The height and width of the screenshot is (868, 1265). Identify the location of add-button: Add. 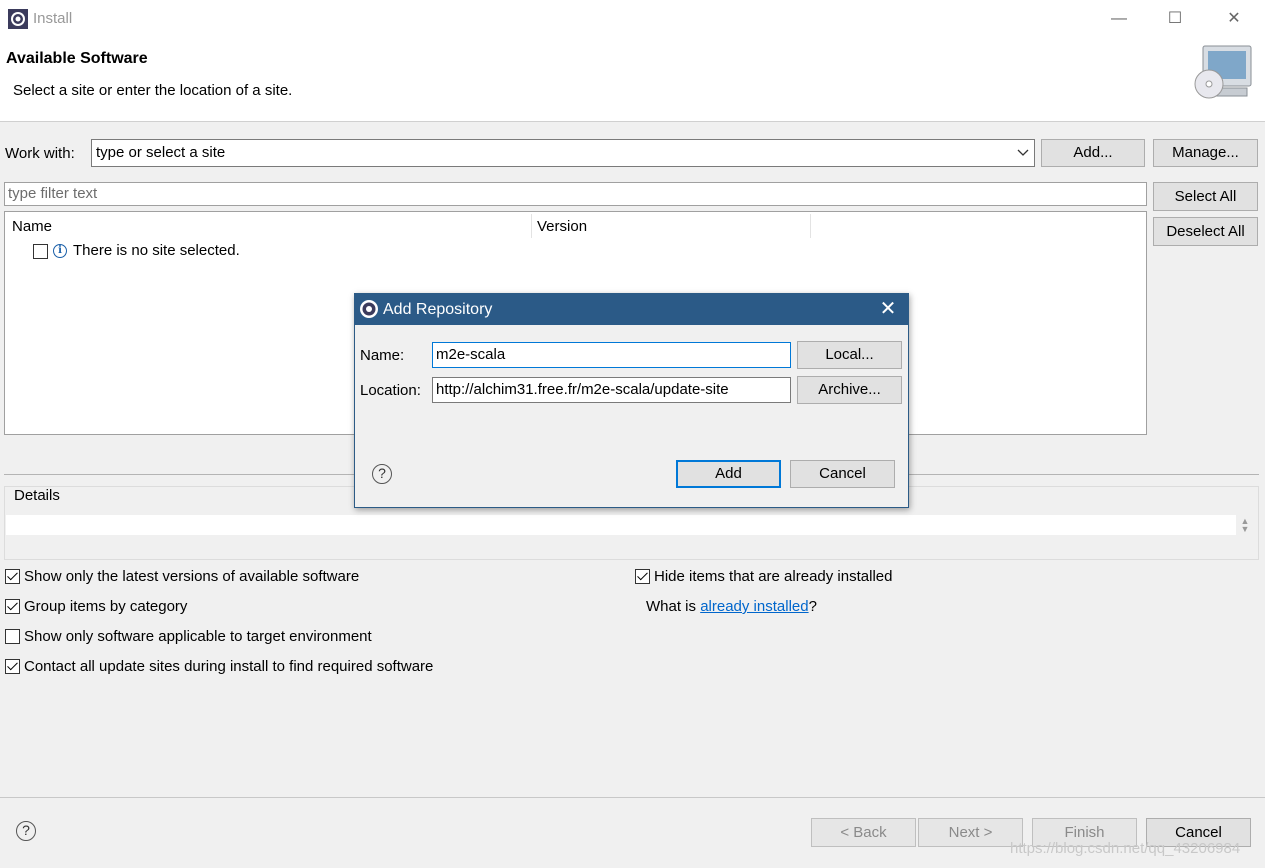
(728, 474).